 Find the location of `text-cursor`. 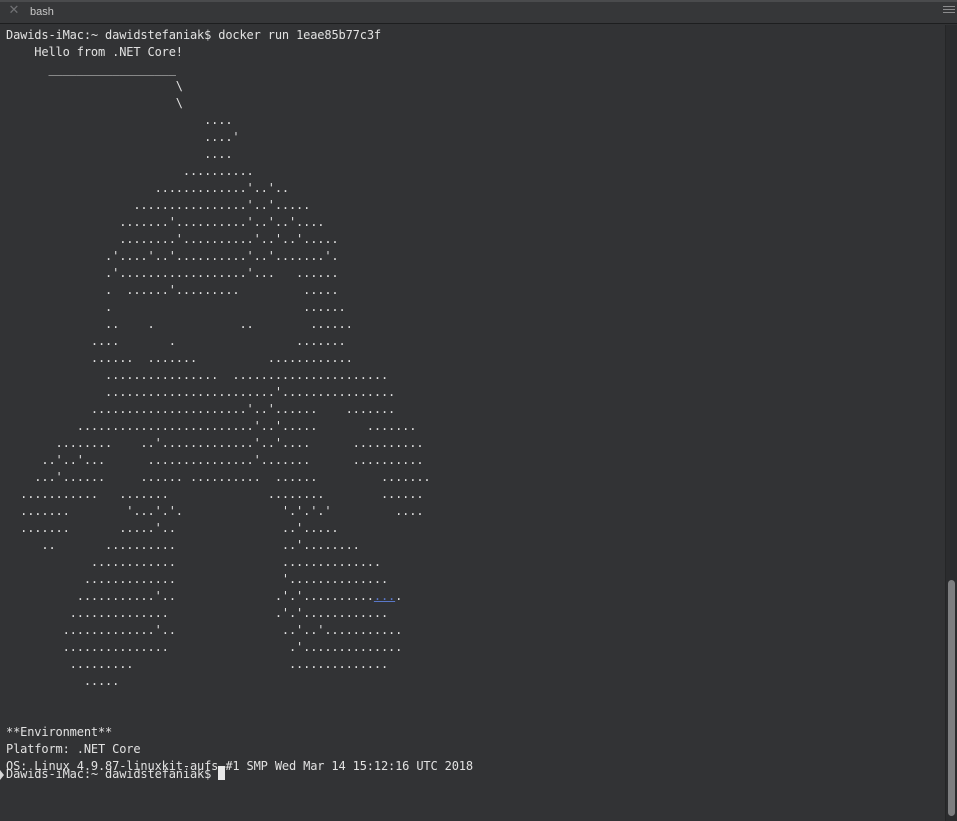

text-cursor is located at coordinates (222, 773).